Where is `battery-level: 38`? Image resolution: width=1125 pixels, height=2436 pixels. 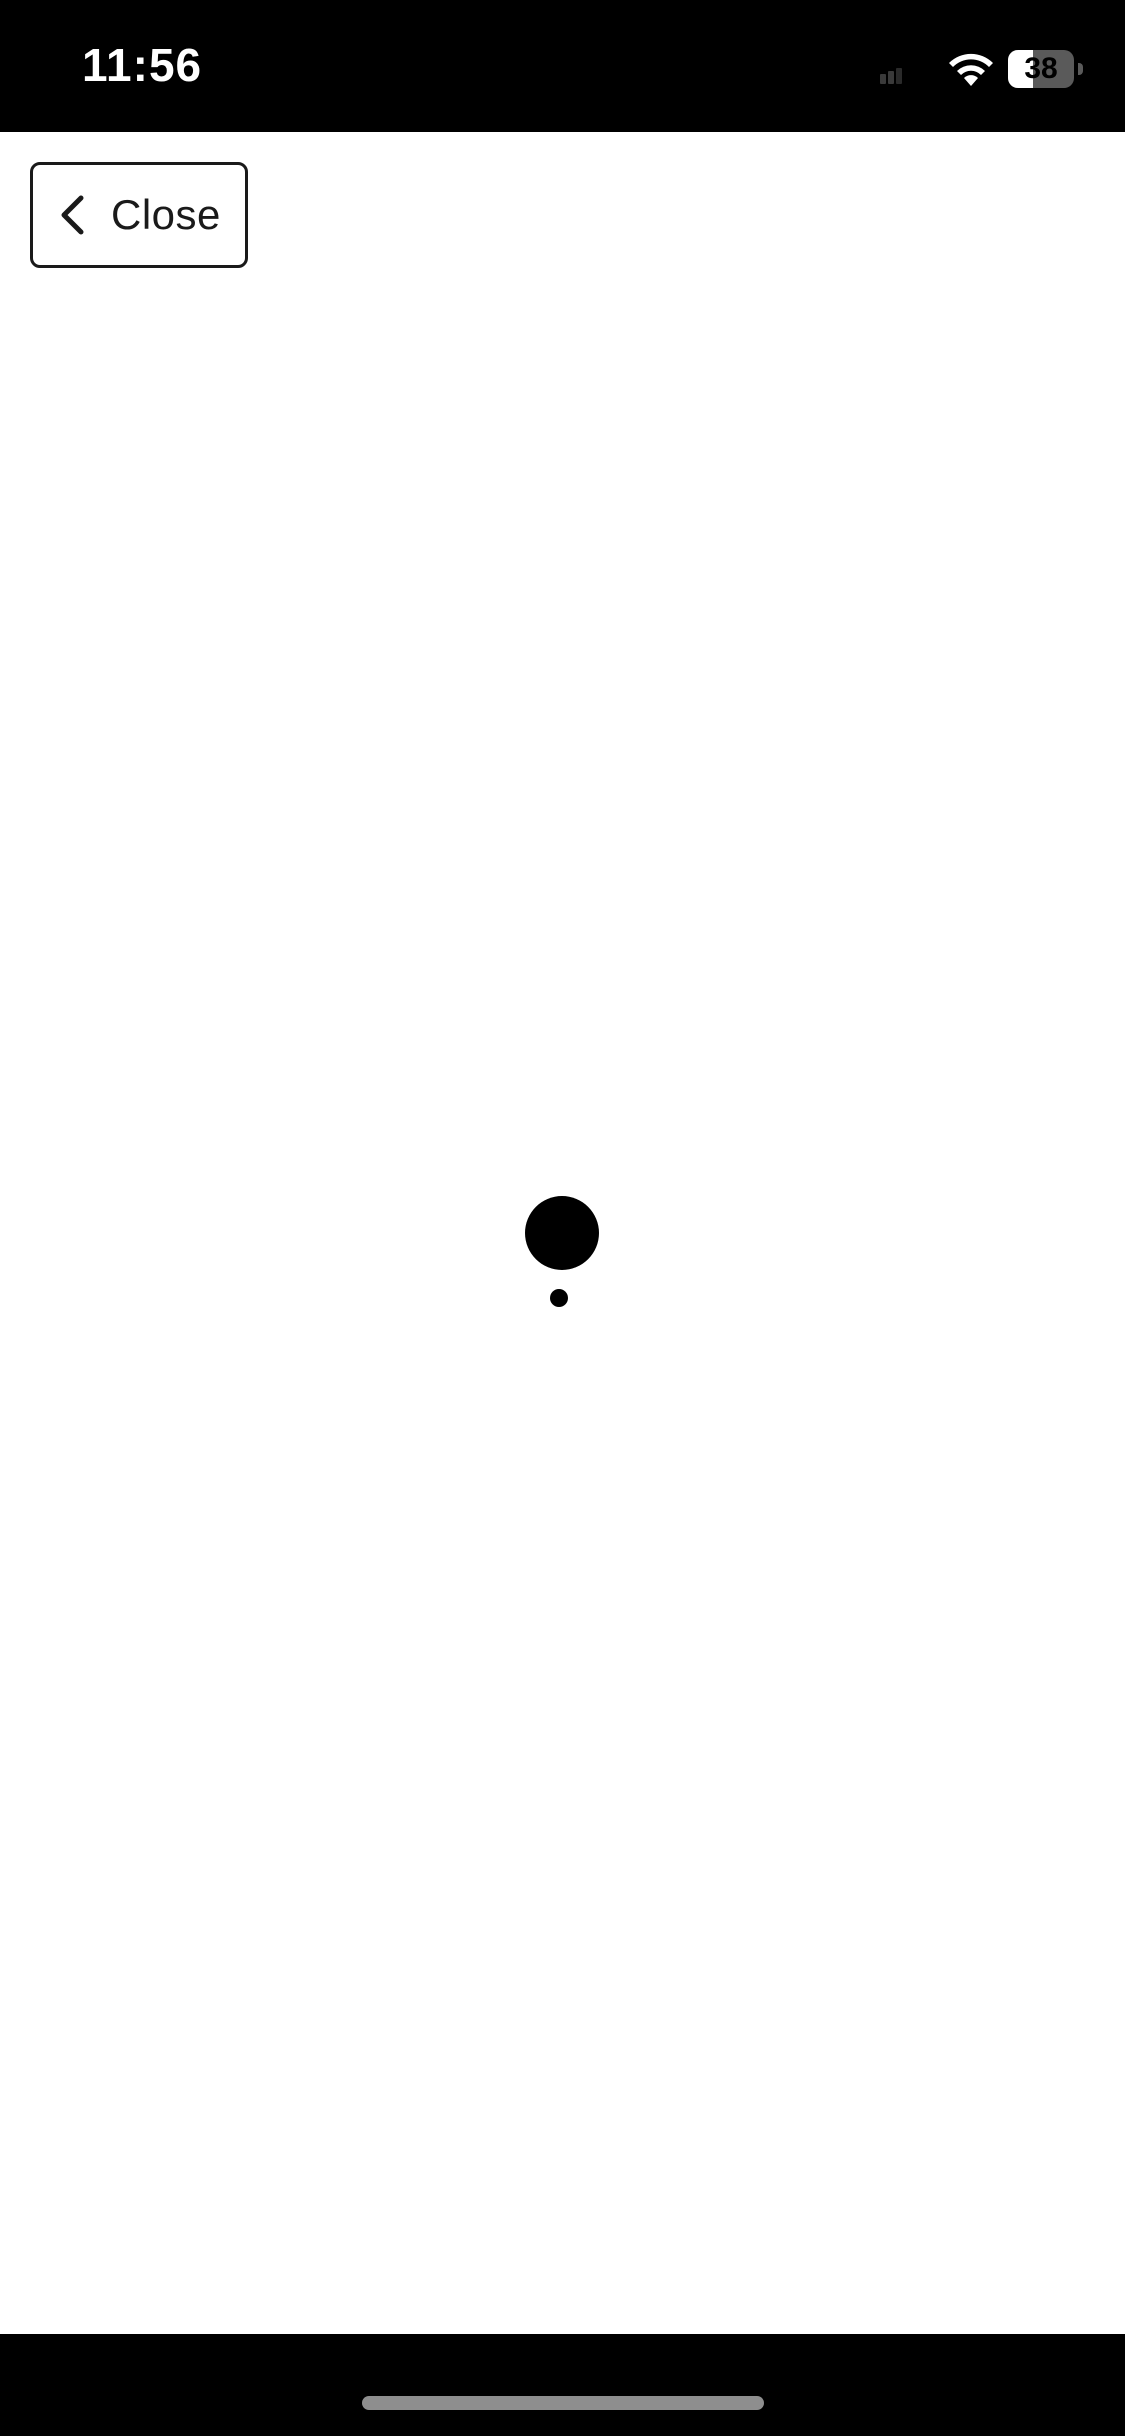 battery-level: 38 is located at coordinates (1041, 68).